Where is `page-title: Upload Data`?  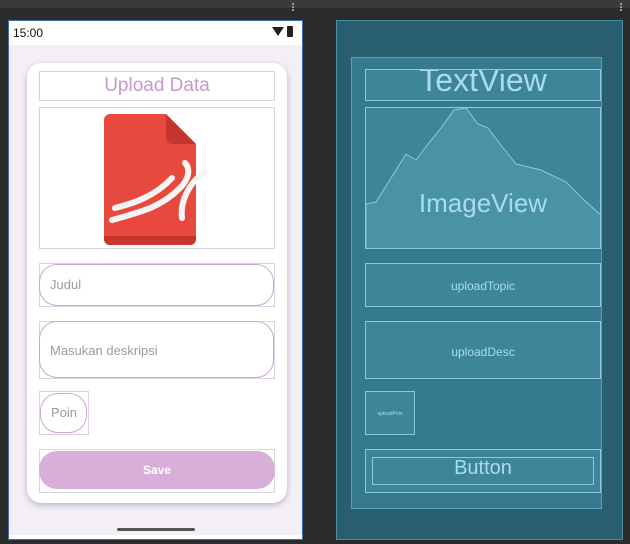
page-title: Upload Data is located at coordinates (157, 86).